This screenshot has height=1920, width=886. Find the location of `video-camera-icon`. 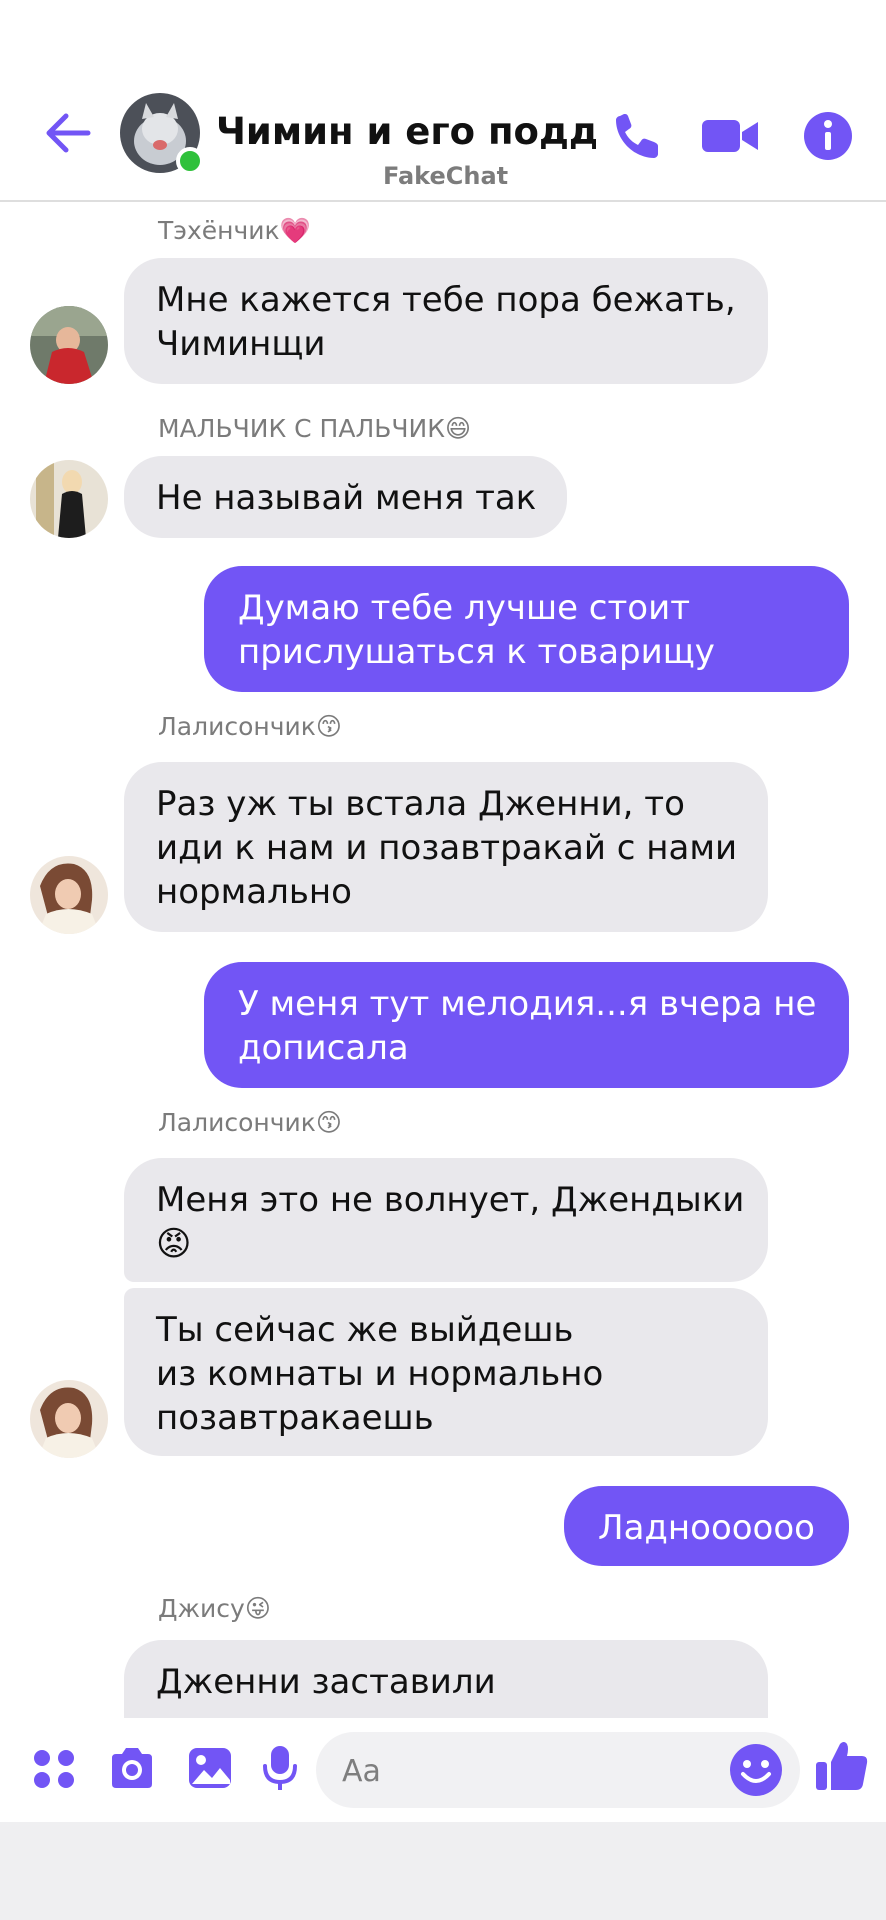

video-camera-icon is located at coordinates (730, 136).